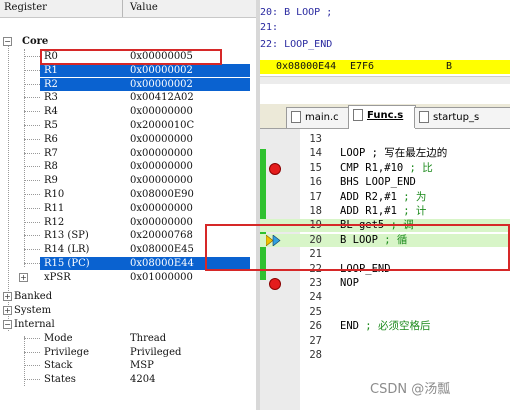  Describe the element at coordinates (161, 277) in the screenshot. I see `register-value: 0x01000000` at that location.